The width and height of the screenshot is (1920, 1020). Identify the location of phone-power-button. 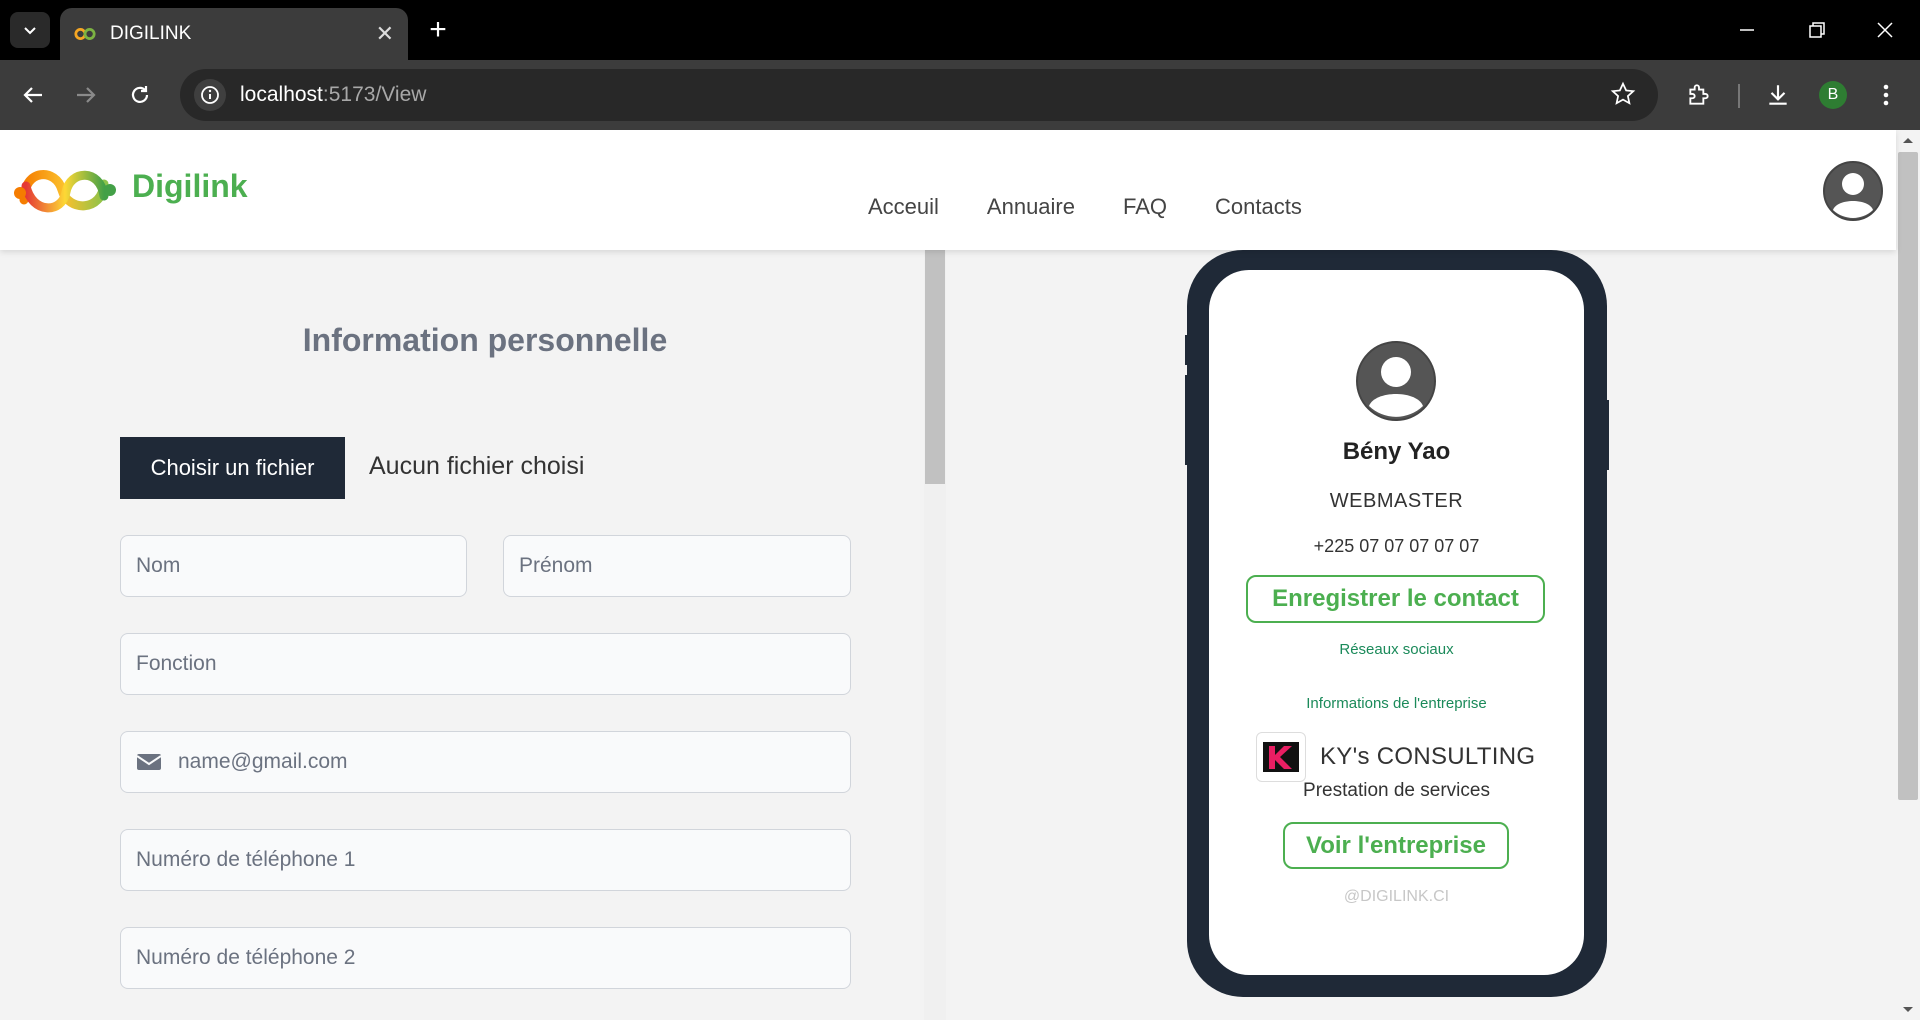
(1606, 435).